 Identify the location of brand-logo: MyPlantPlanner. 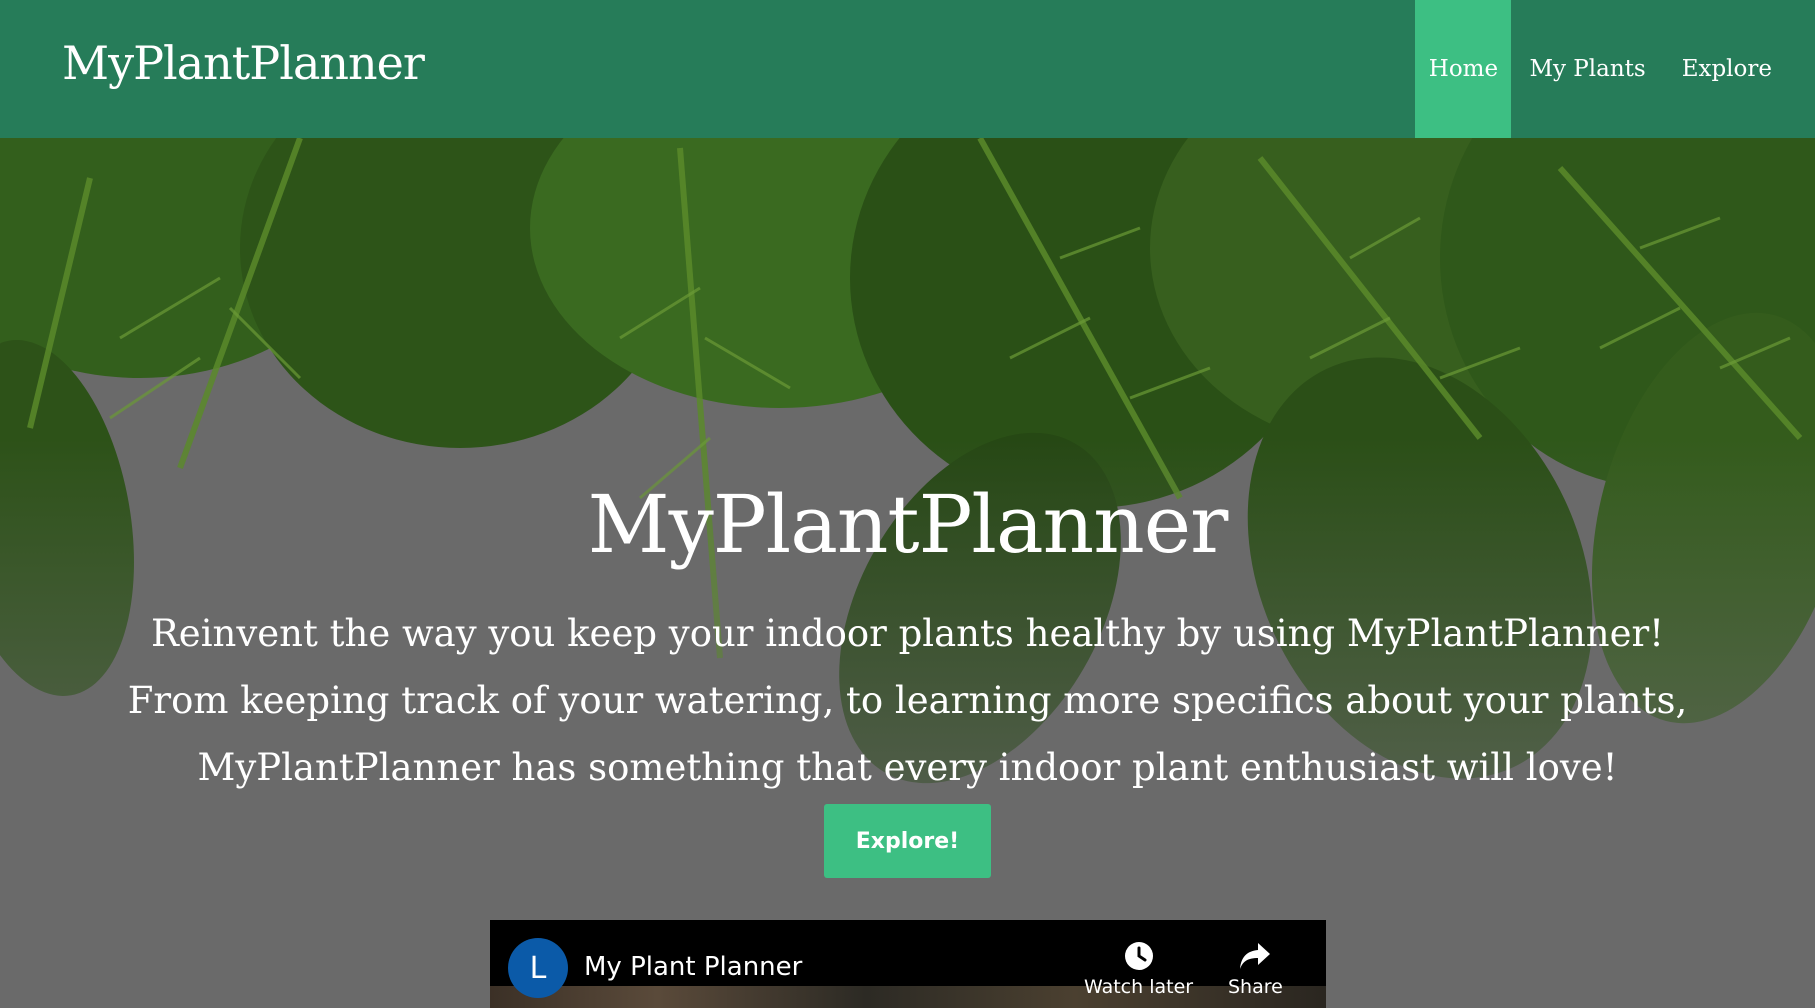
(243, 63).